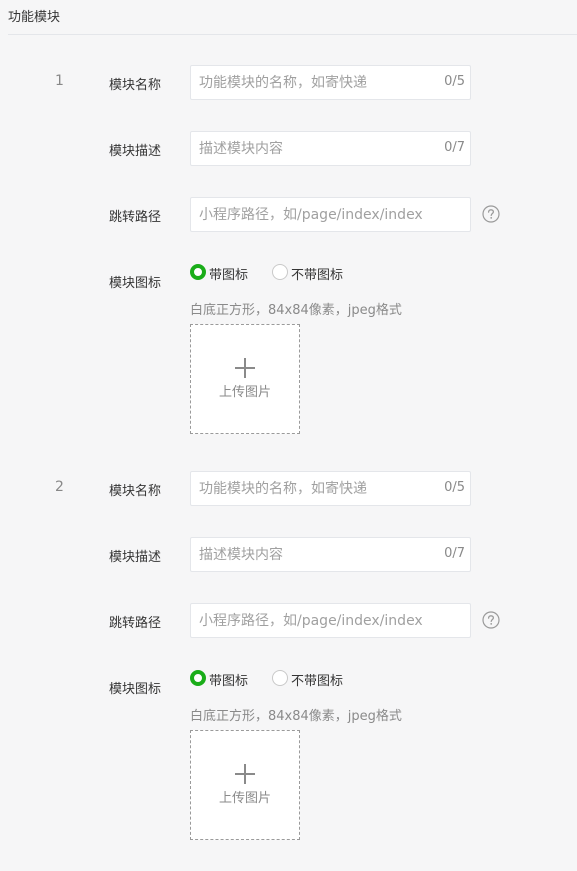 The image size is (577, 871). Describe the element at coordinates (59, 487) in the screenshot. I see `module-index: 2` at that location.